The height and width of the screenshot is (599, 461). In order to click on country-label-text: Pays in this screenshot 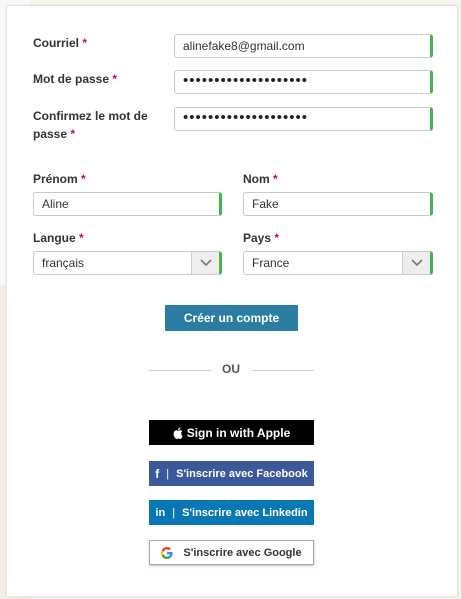, I will do `click(257, 238)`.